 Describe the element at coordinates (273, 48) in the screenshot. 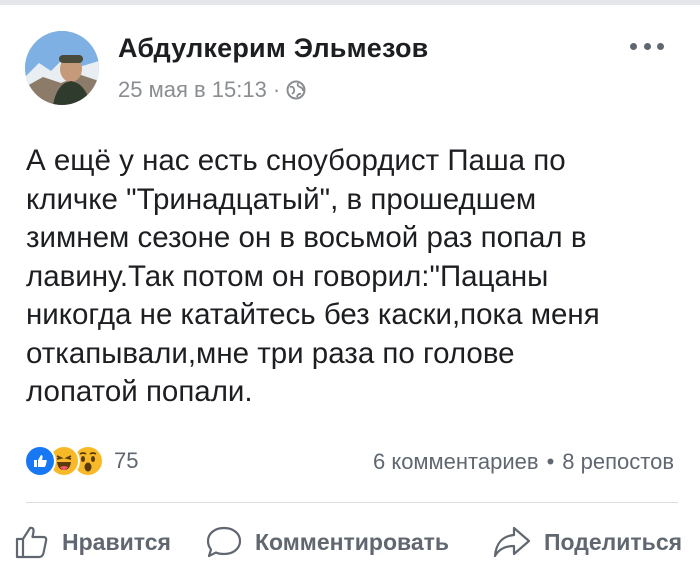

I see `author-name: Абдулкерим Эльмезов` at that location.